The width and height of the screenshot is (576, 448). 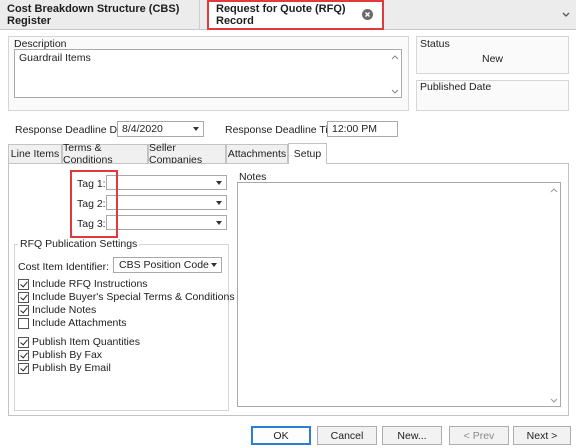 I want to click on checkbox-publish-by-email: Publish By Email, so click(x=120, y=368).